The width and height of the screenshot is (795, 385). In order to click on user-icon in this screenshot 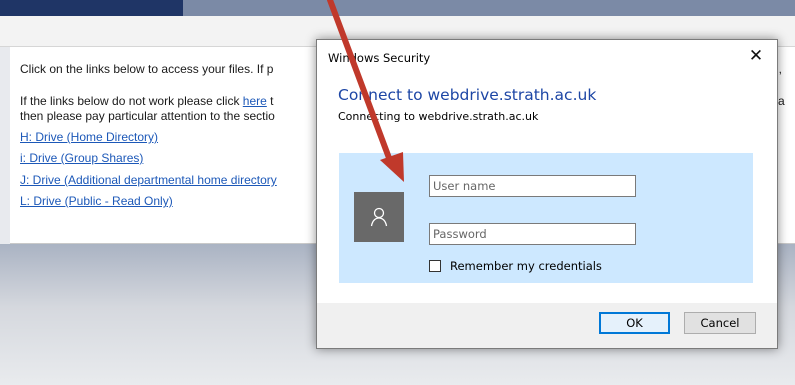, I will do `click(379, 217)`.